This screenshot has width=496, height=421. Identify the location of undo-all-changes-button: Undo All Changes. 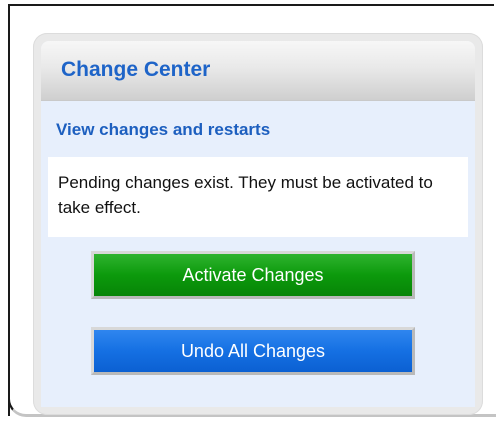
(253, 351).